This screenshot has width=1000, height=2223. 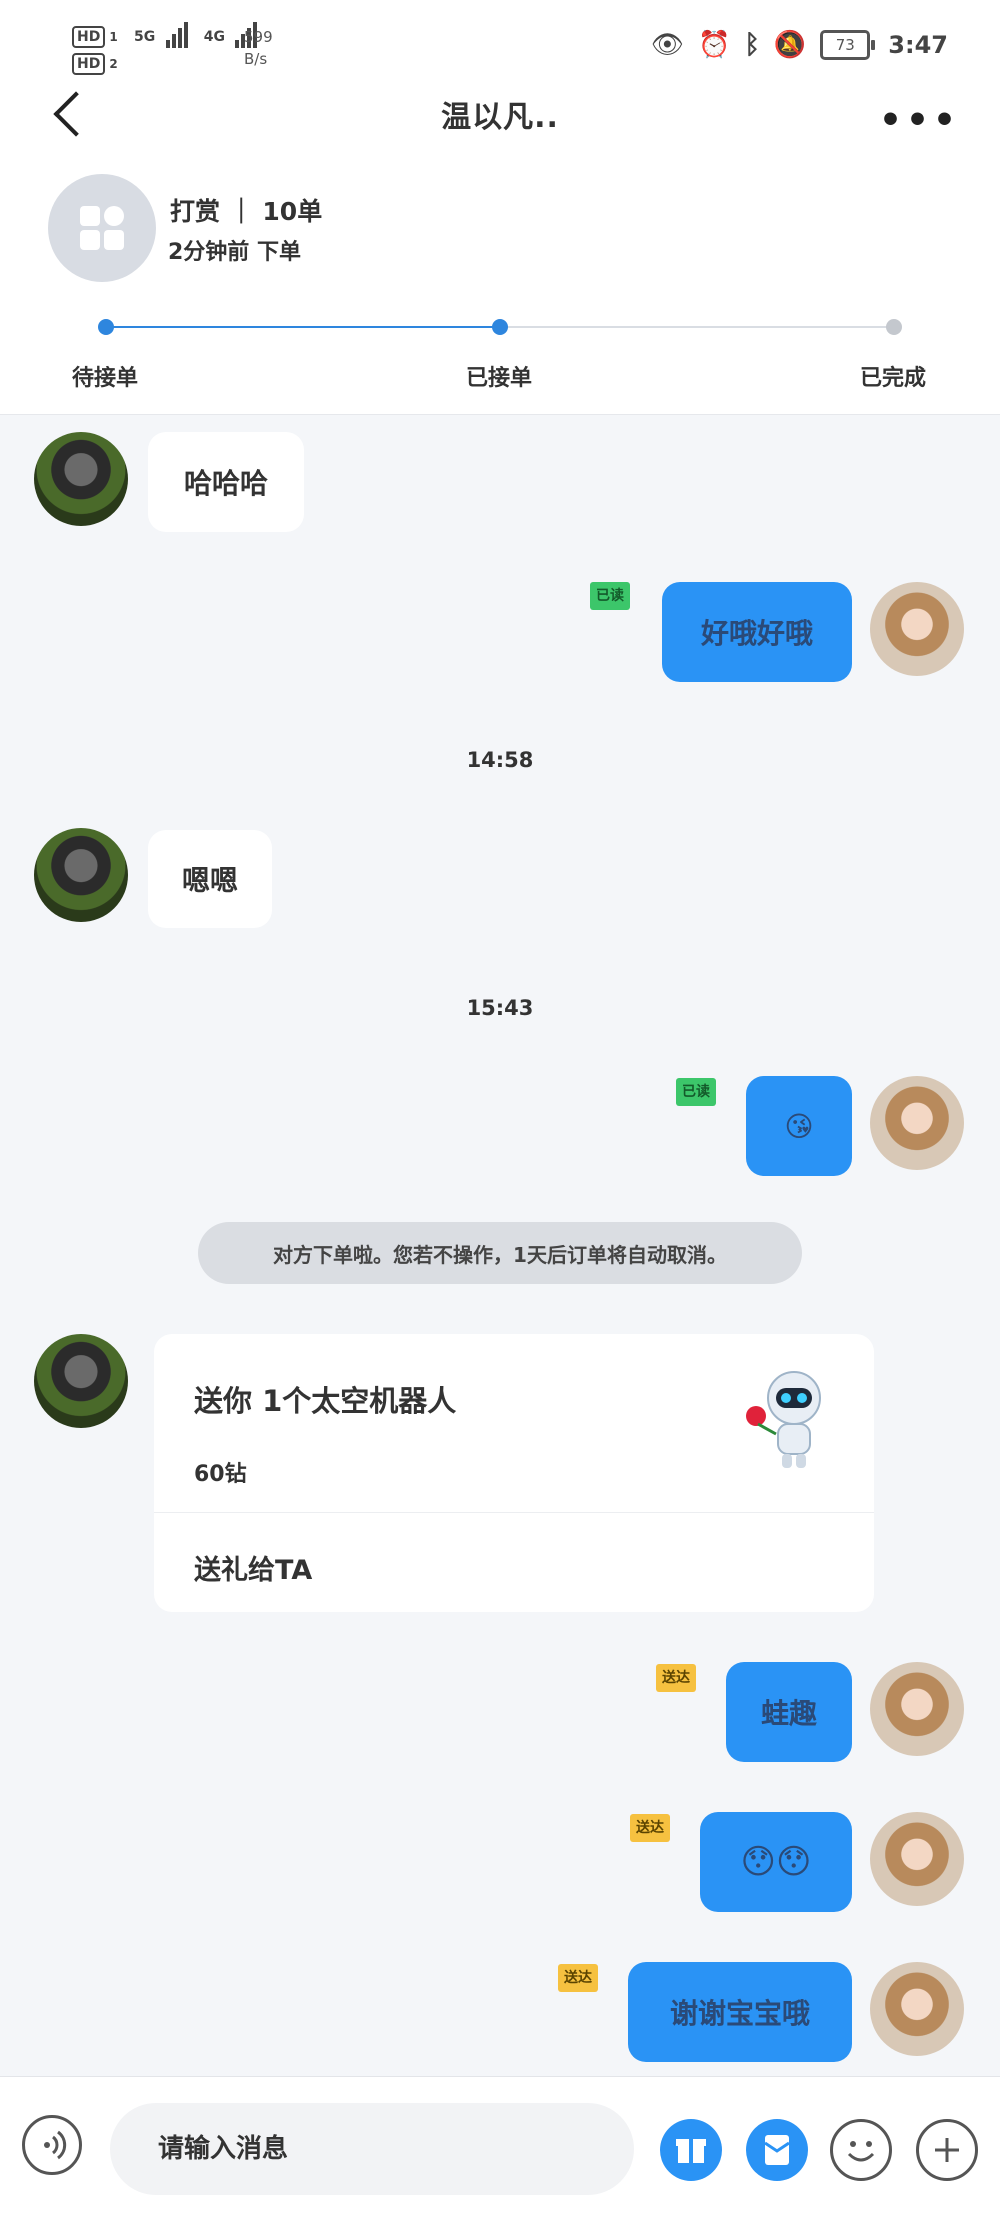 I want to click on gift-price: 60钻, so click(x=220, y=1474).